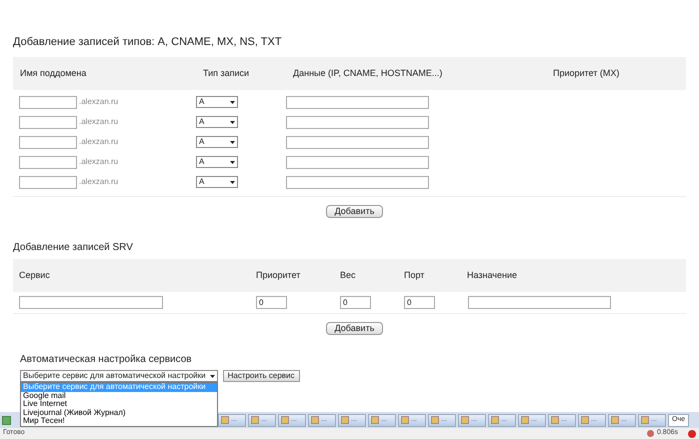  Describe the element at coordinates (415, 275) in the screenshot. I see `column-header: Порт` at that location.